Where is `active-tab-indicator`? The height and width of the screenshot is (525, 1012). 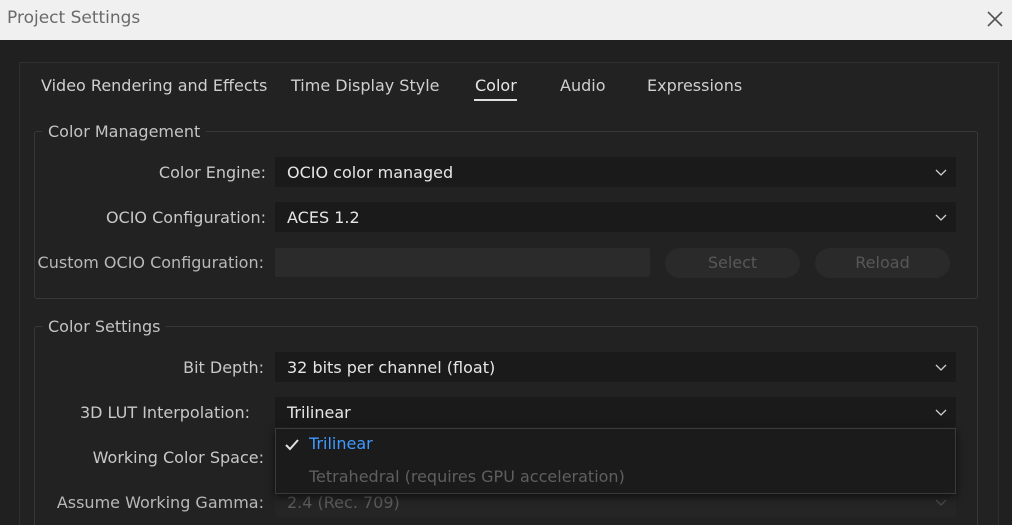
active-tab-indicator is located at coordinates (495, 100).